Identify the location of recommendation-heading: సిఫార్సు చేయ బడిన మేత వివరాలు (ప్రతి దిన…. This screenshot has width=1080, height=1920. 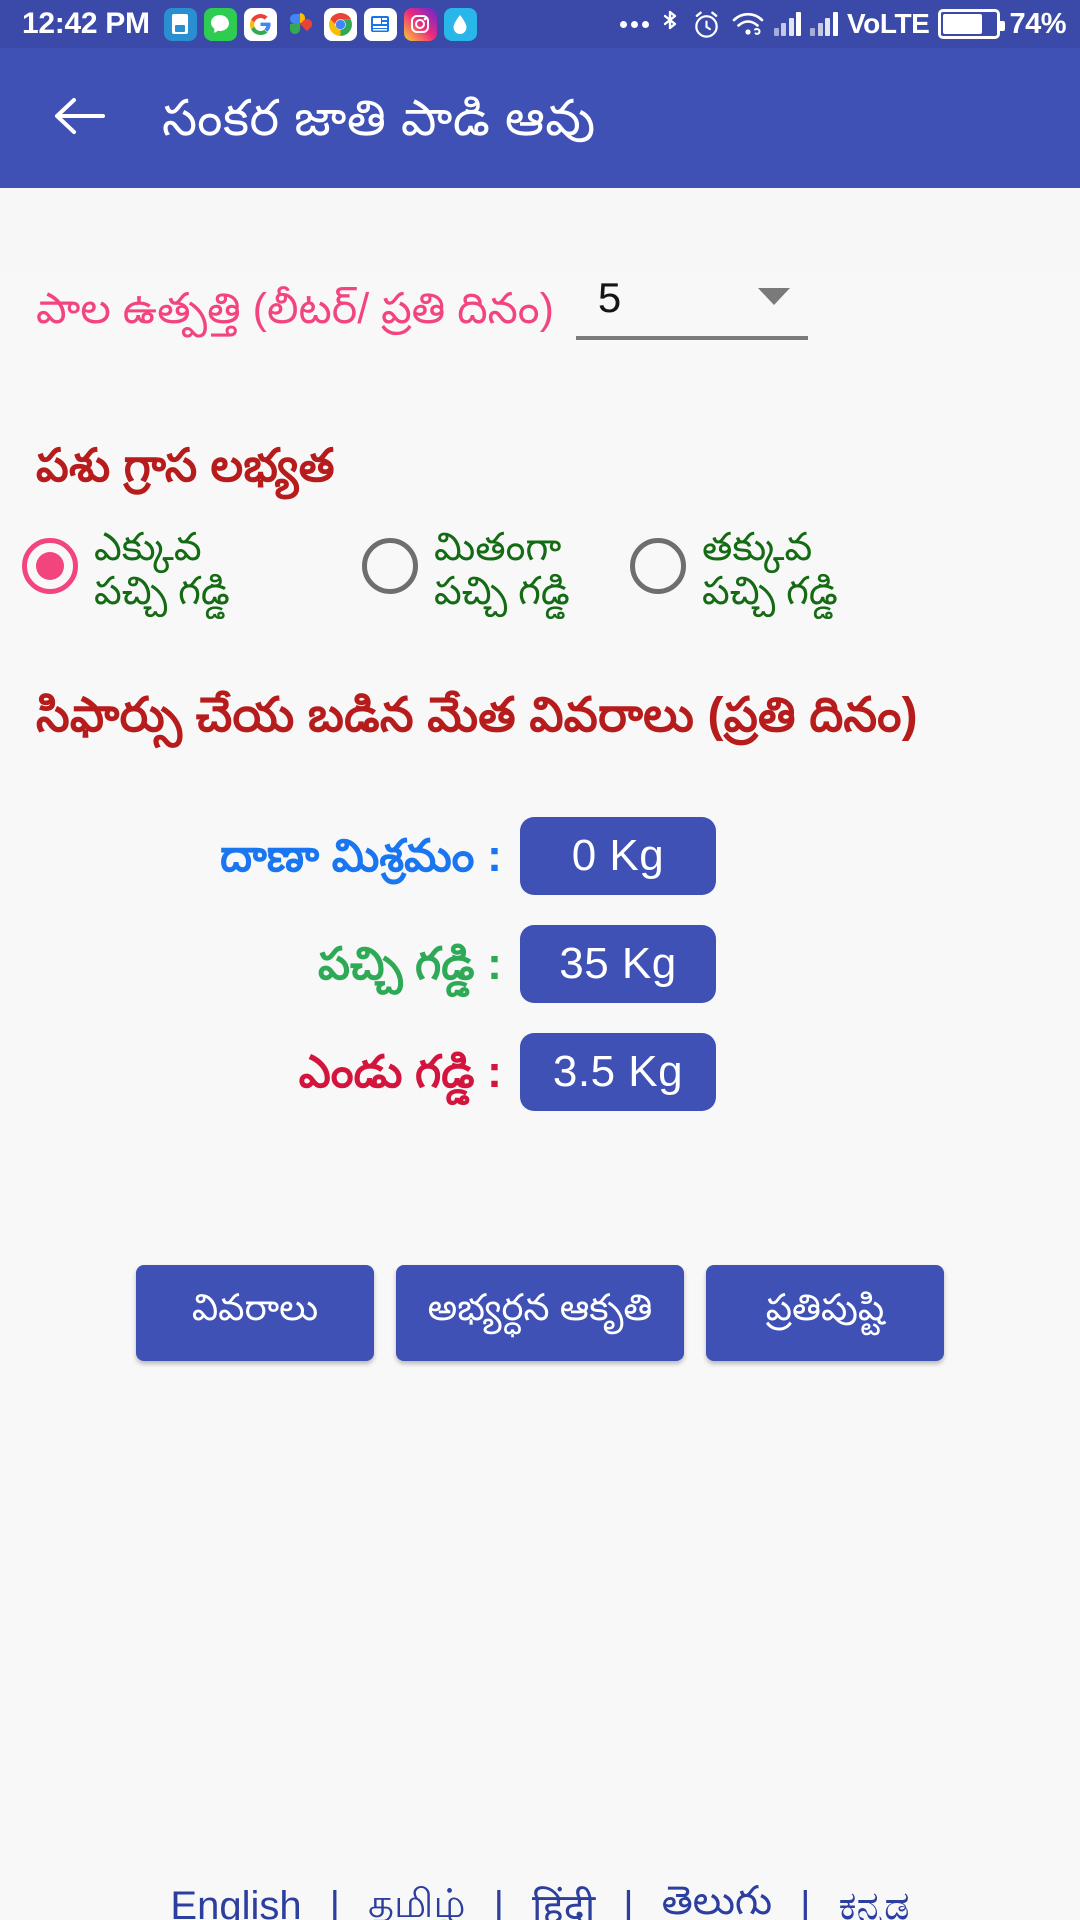
(477, 716).